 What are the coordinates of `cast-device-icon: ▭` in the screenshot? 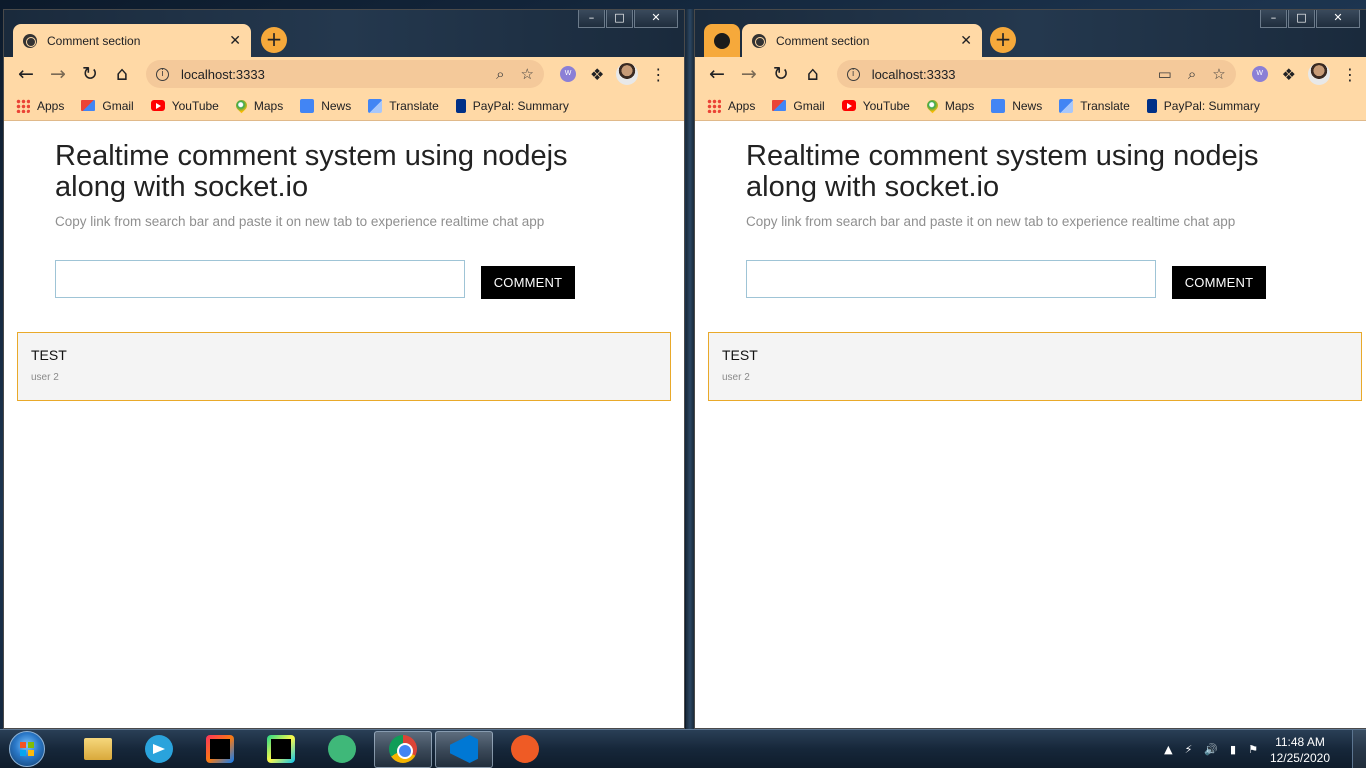 It's located at (1165, 74).